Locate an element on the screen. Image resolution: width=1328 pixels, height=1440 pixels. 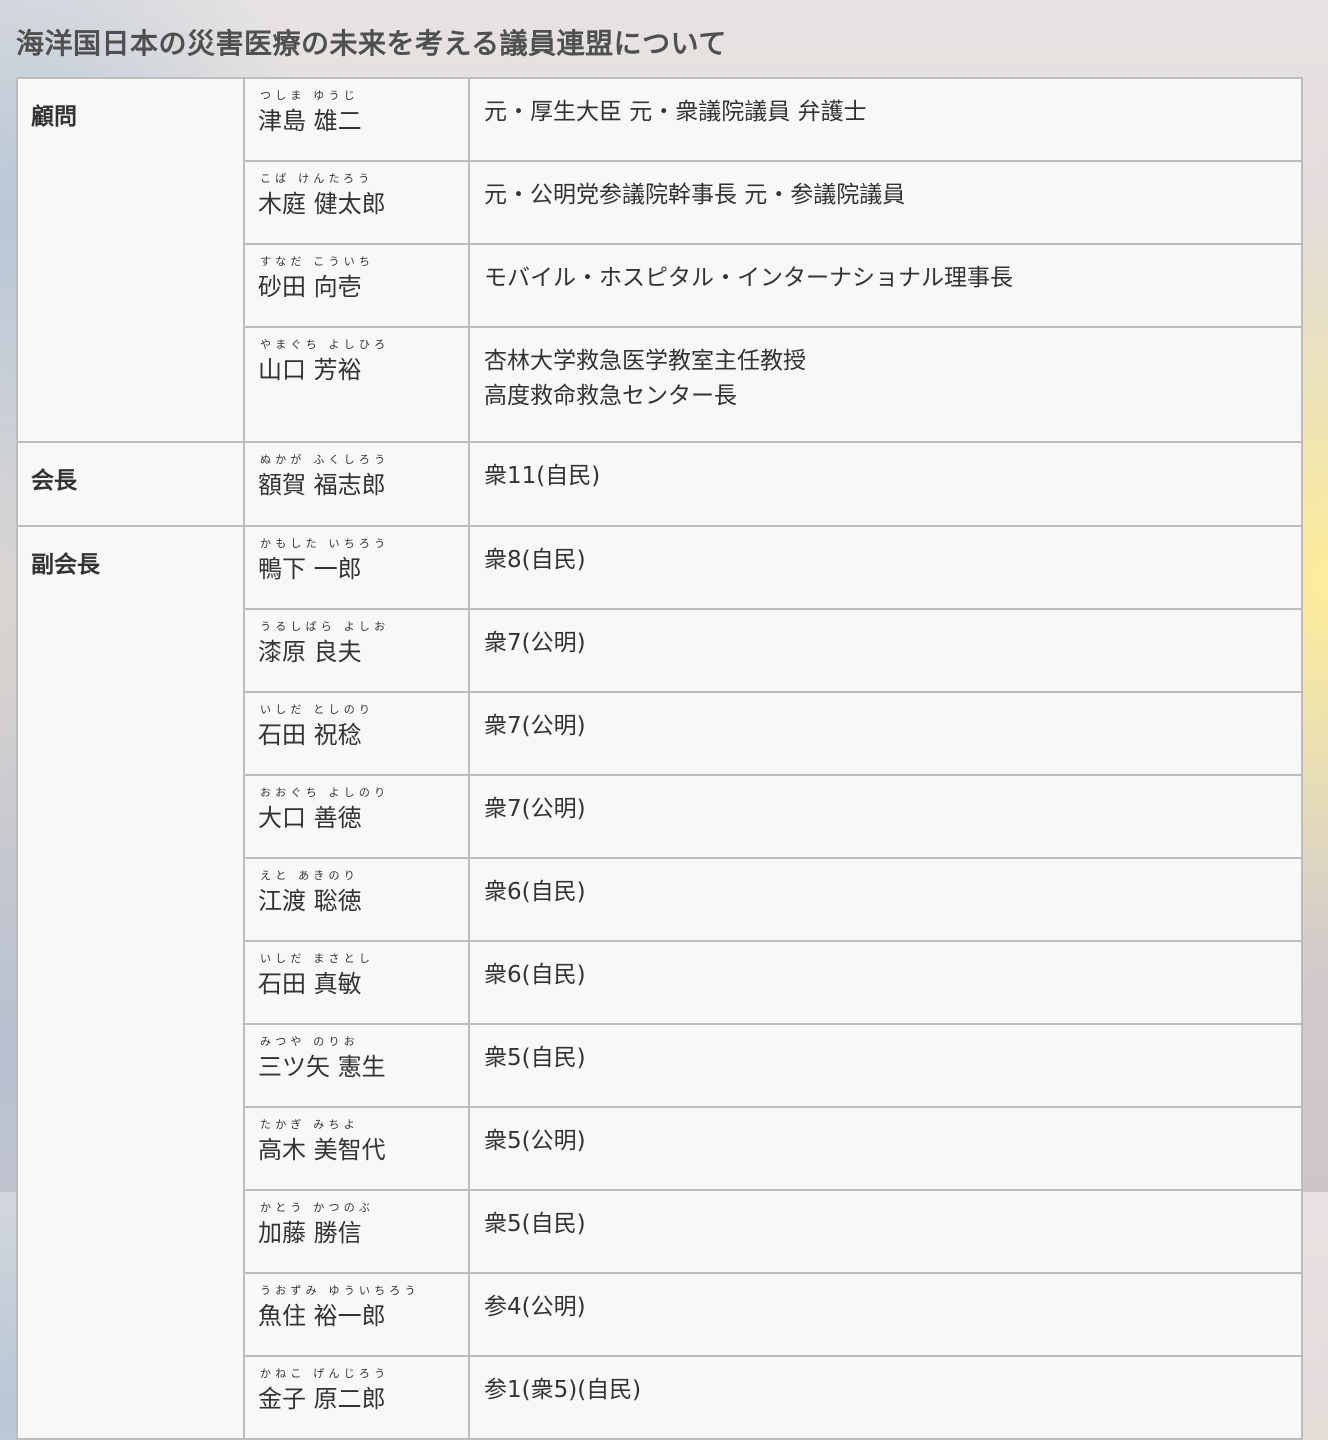
member-name: 鴨下 一郎 is located at coordinates (310, 569).